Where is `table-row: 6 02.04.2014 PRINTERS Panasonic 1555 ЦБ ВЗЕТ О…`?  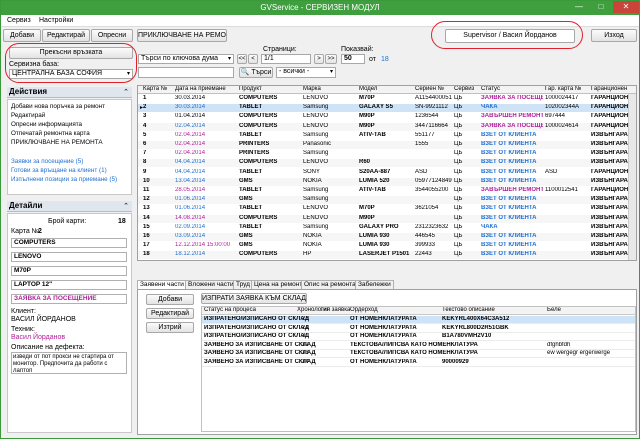
table-row: 6 02.04.2014 PRINTERS Panasonic 1555 ЦБ ВЗЕТ О… is located at coordinates (387, 145).